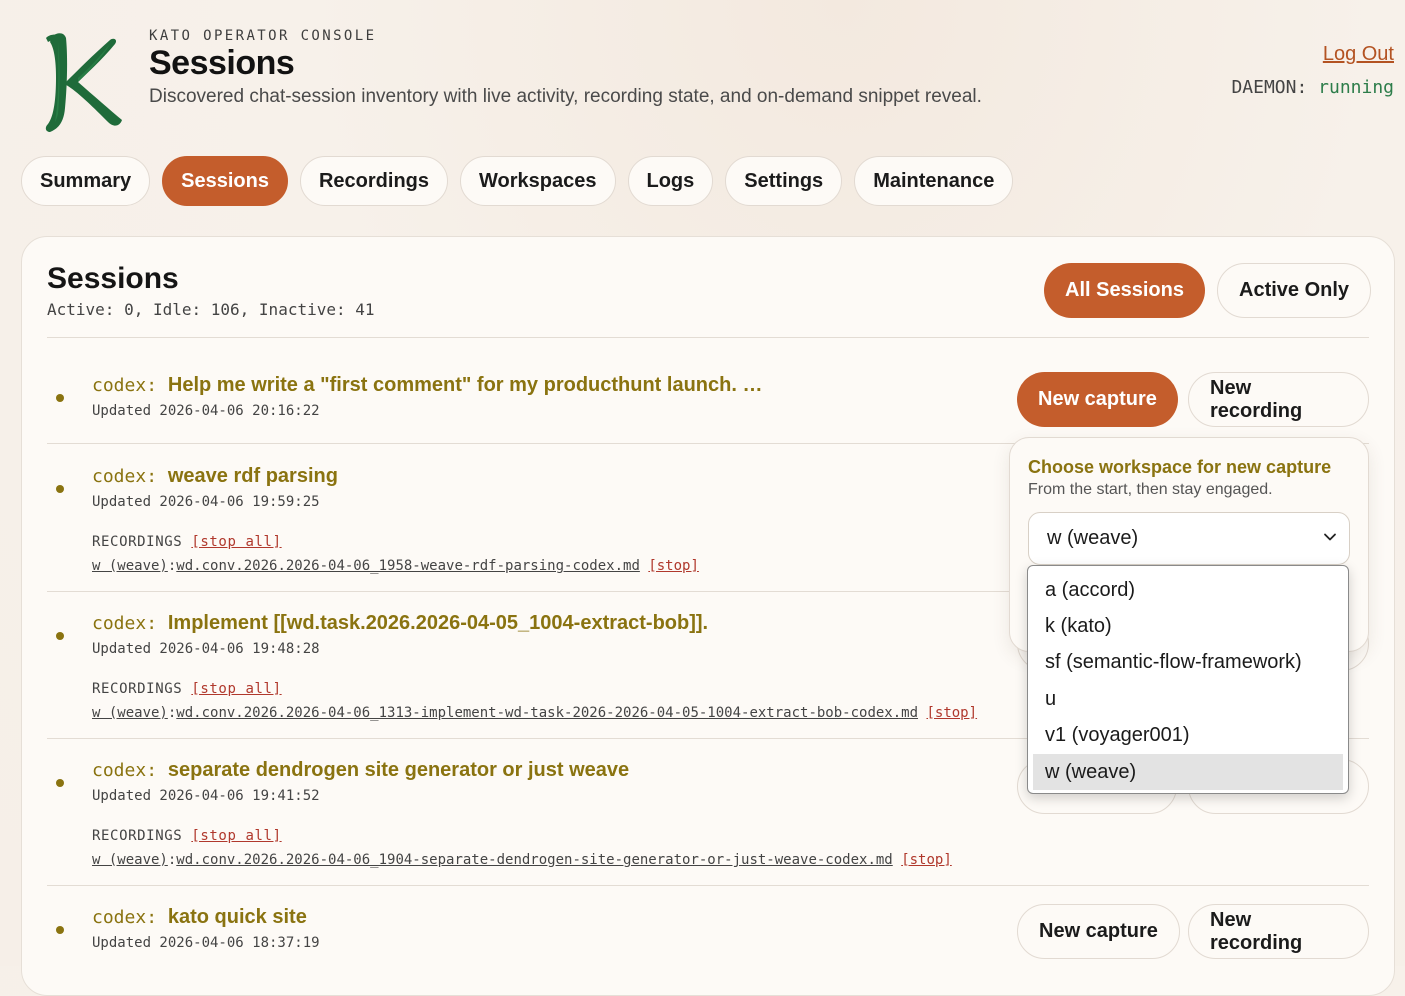  Describe the element at coordinates (1188, 663) in the screenshot. I see `workspace-option: sf (semantic-flow-framework)` at that location.